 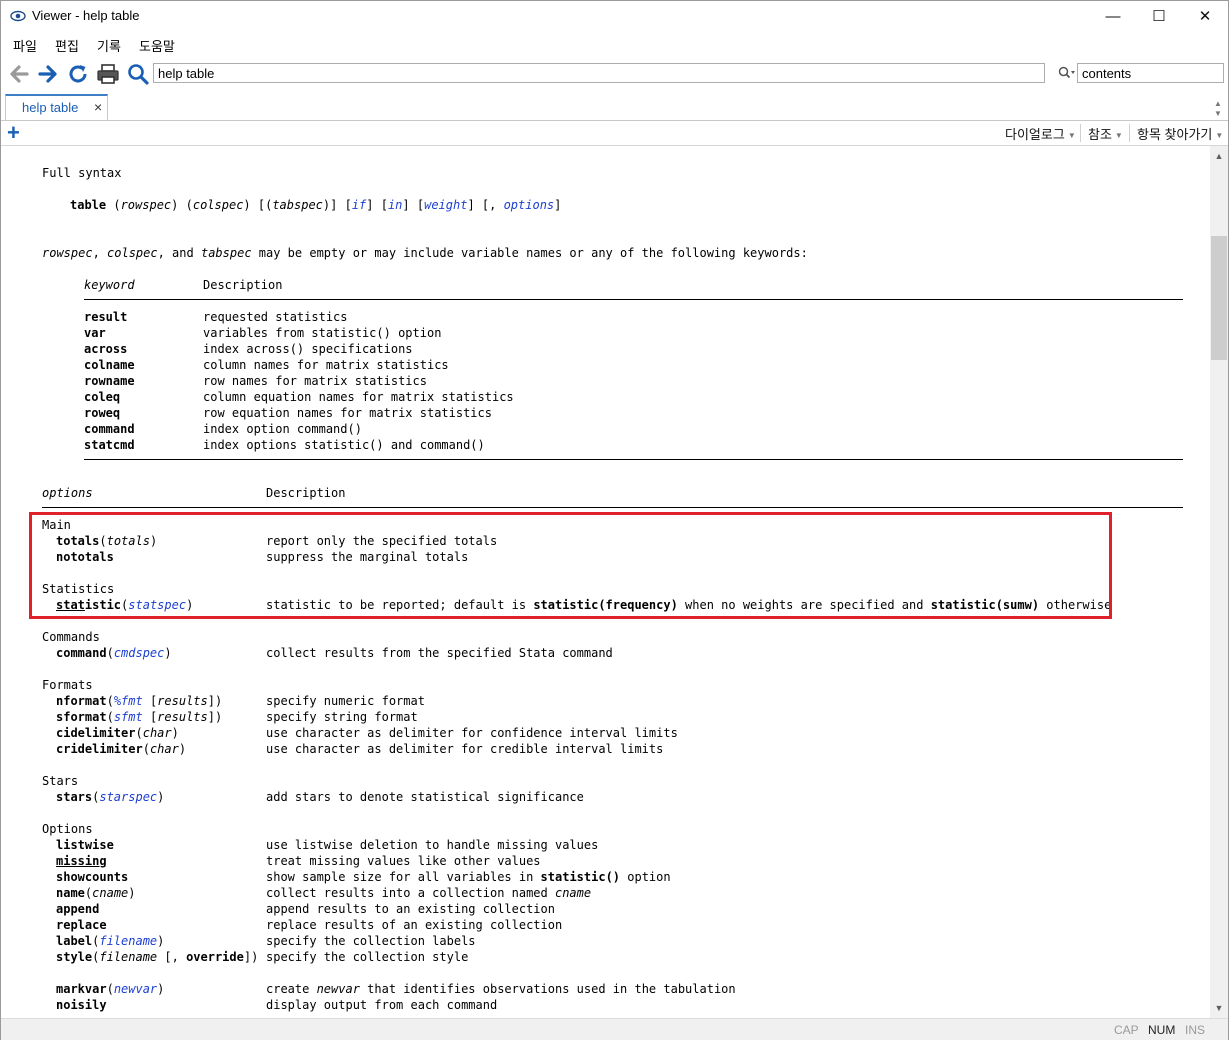 What do you see at coordinates (71, 637) in the screenshot?
I see `group-commands: Commands` at bounding box center [71, 637].